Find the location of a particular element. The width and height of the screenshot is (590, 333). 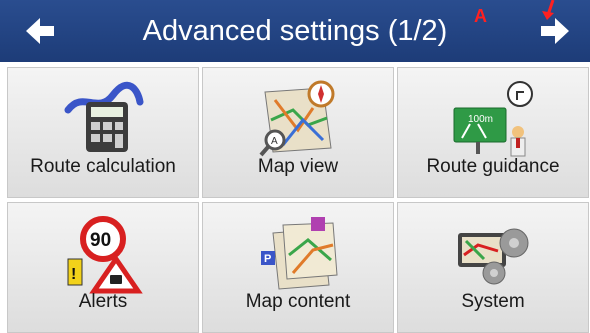

tile-system: System is located at coordinates (493, 267).